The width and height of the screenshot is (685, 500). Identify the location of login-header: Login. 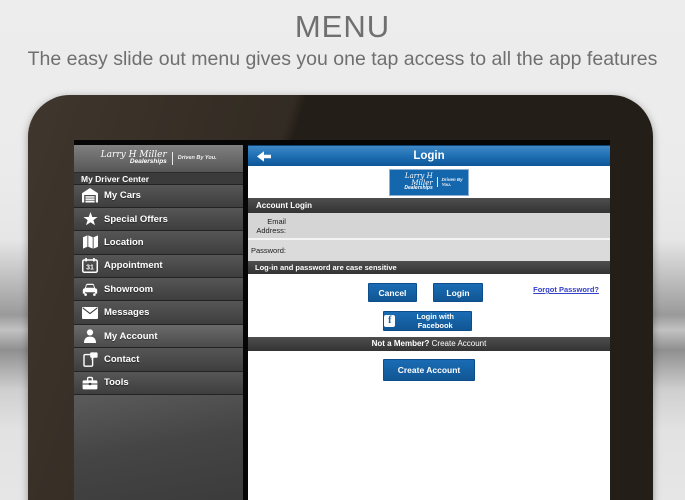
(428, 156).